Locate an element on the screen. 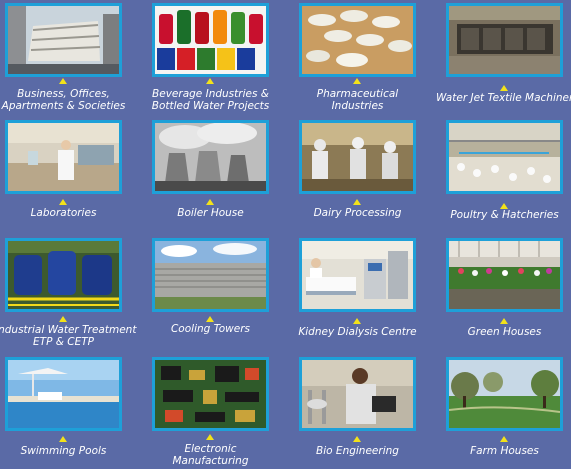  tile-label: Poultry & Hatcheries is located at coordinates (504, 215).